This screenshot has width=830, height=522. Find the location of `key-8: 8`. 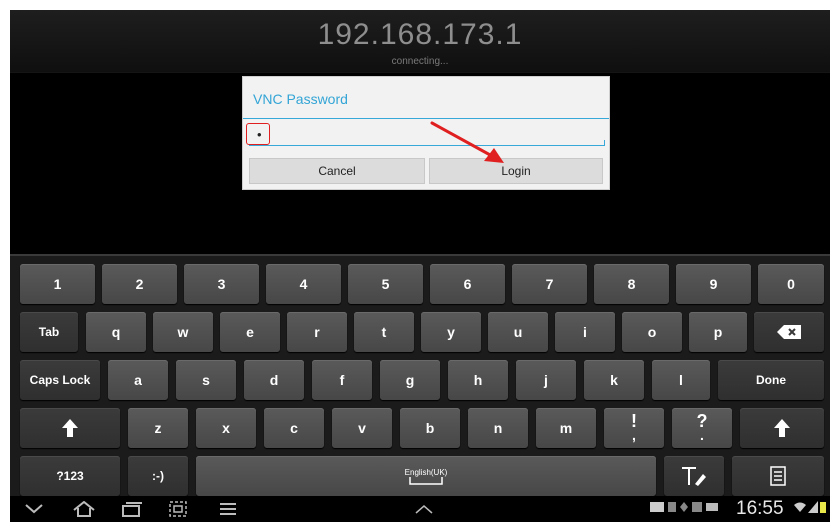

key-8: 8 is located at coordinates (631, 284).